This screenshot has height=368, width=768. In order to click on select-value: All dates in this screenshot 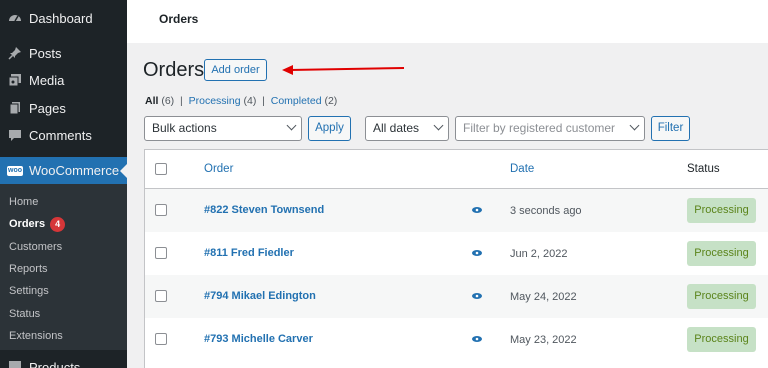, I will do `click(396, 128)`.